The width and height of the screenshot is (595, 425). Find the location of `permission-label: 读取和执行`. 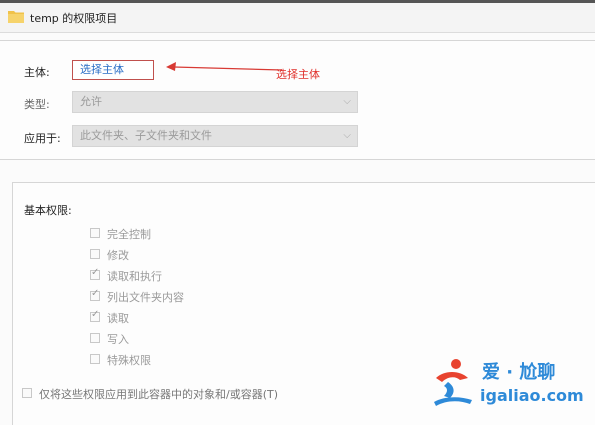

permission-label: 读取和执行 is located at coordinates (134, 276).